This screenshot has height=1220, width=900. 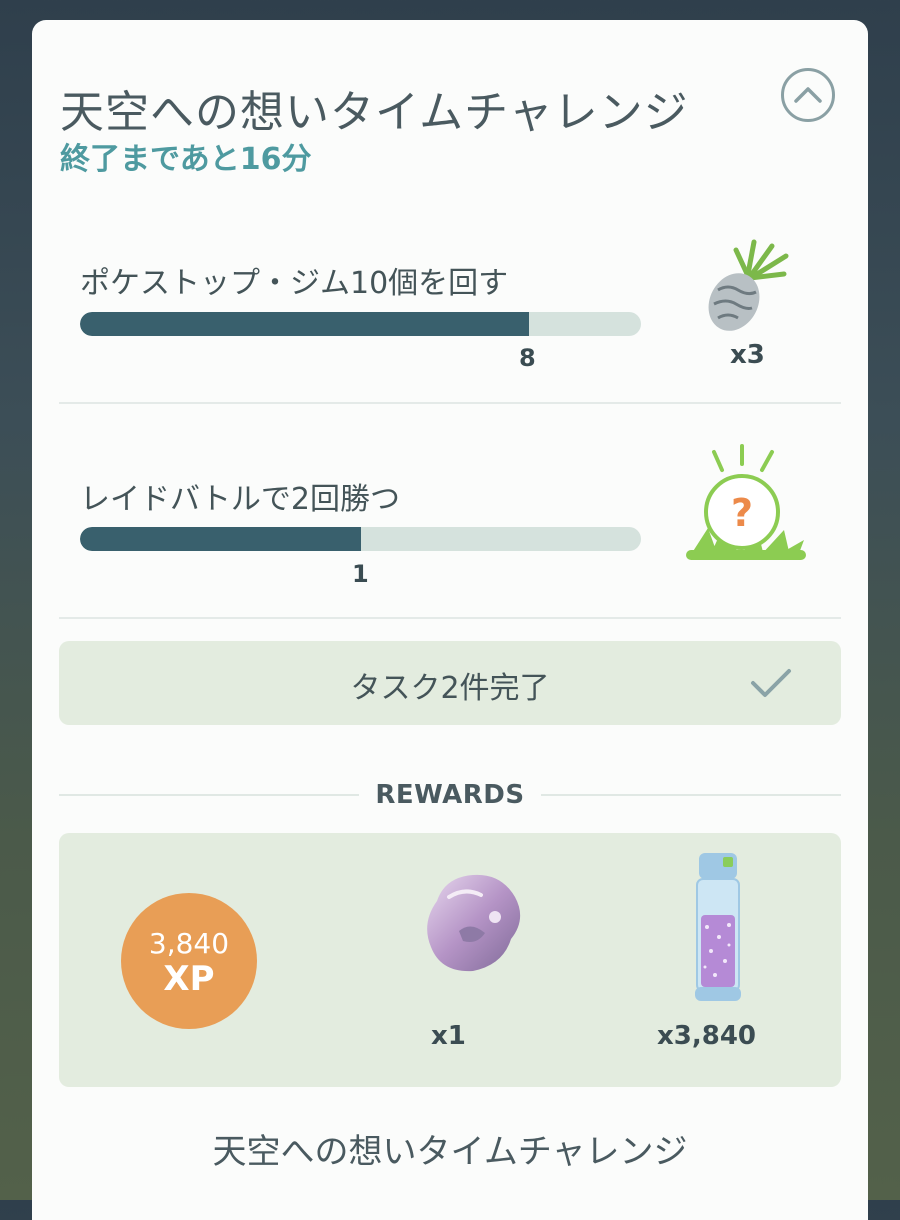 I want to click on silver-berry-icon, so click(x=748, y=285).